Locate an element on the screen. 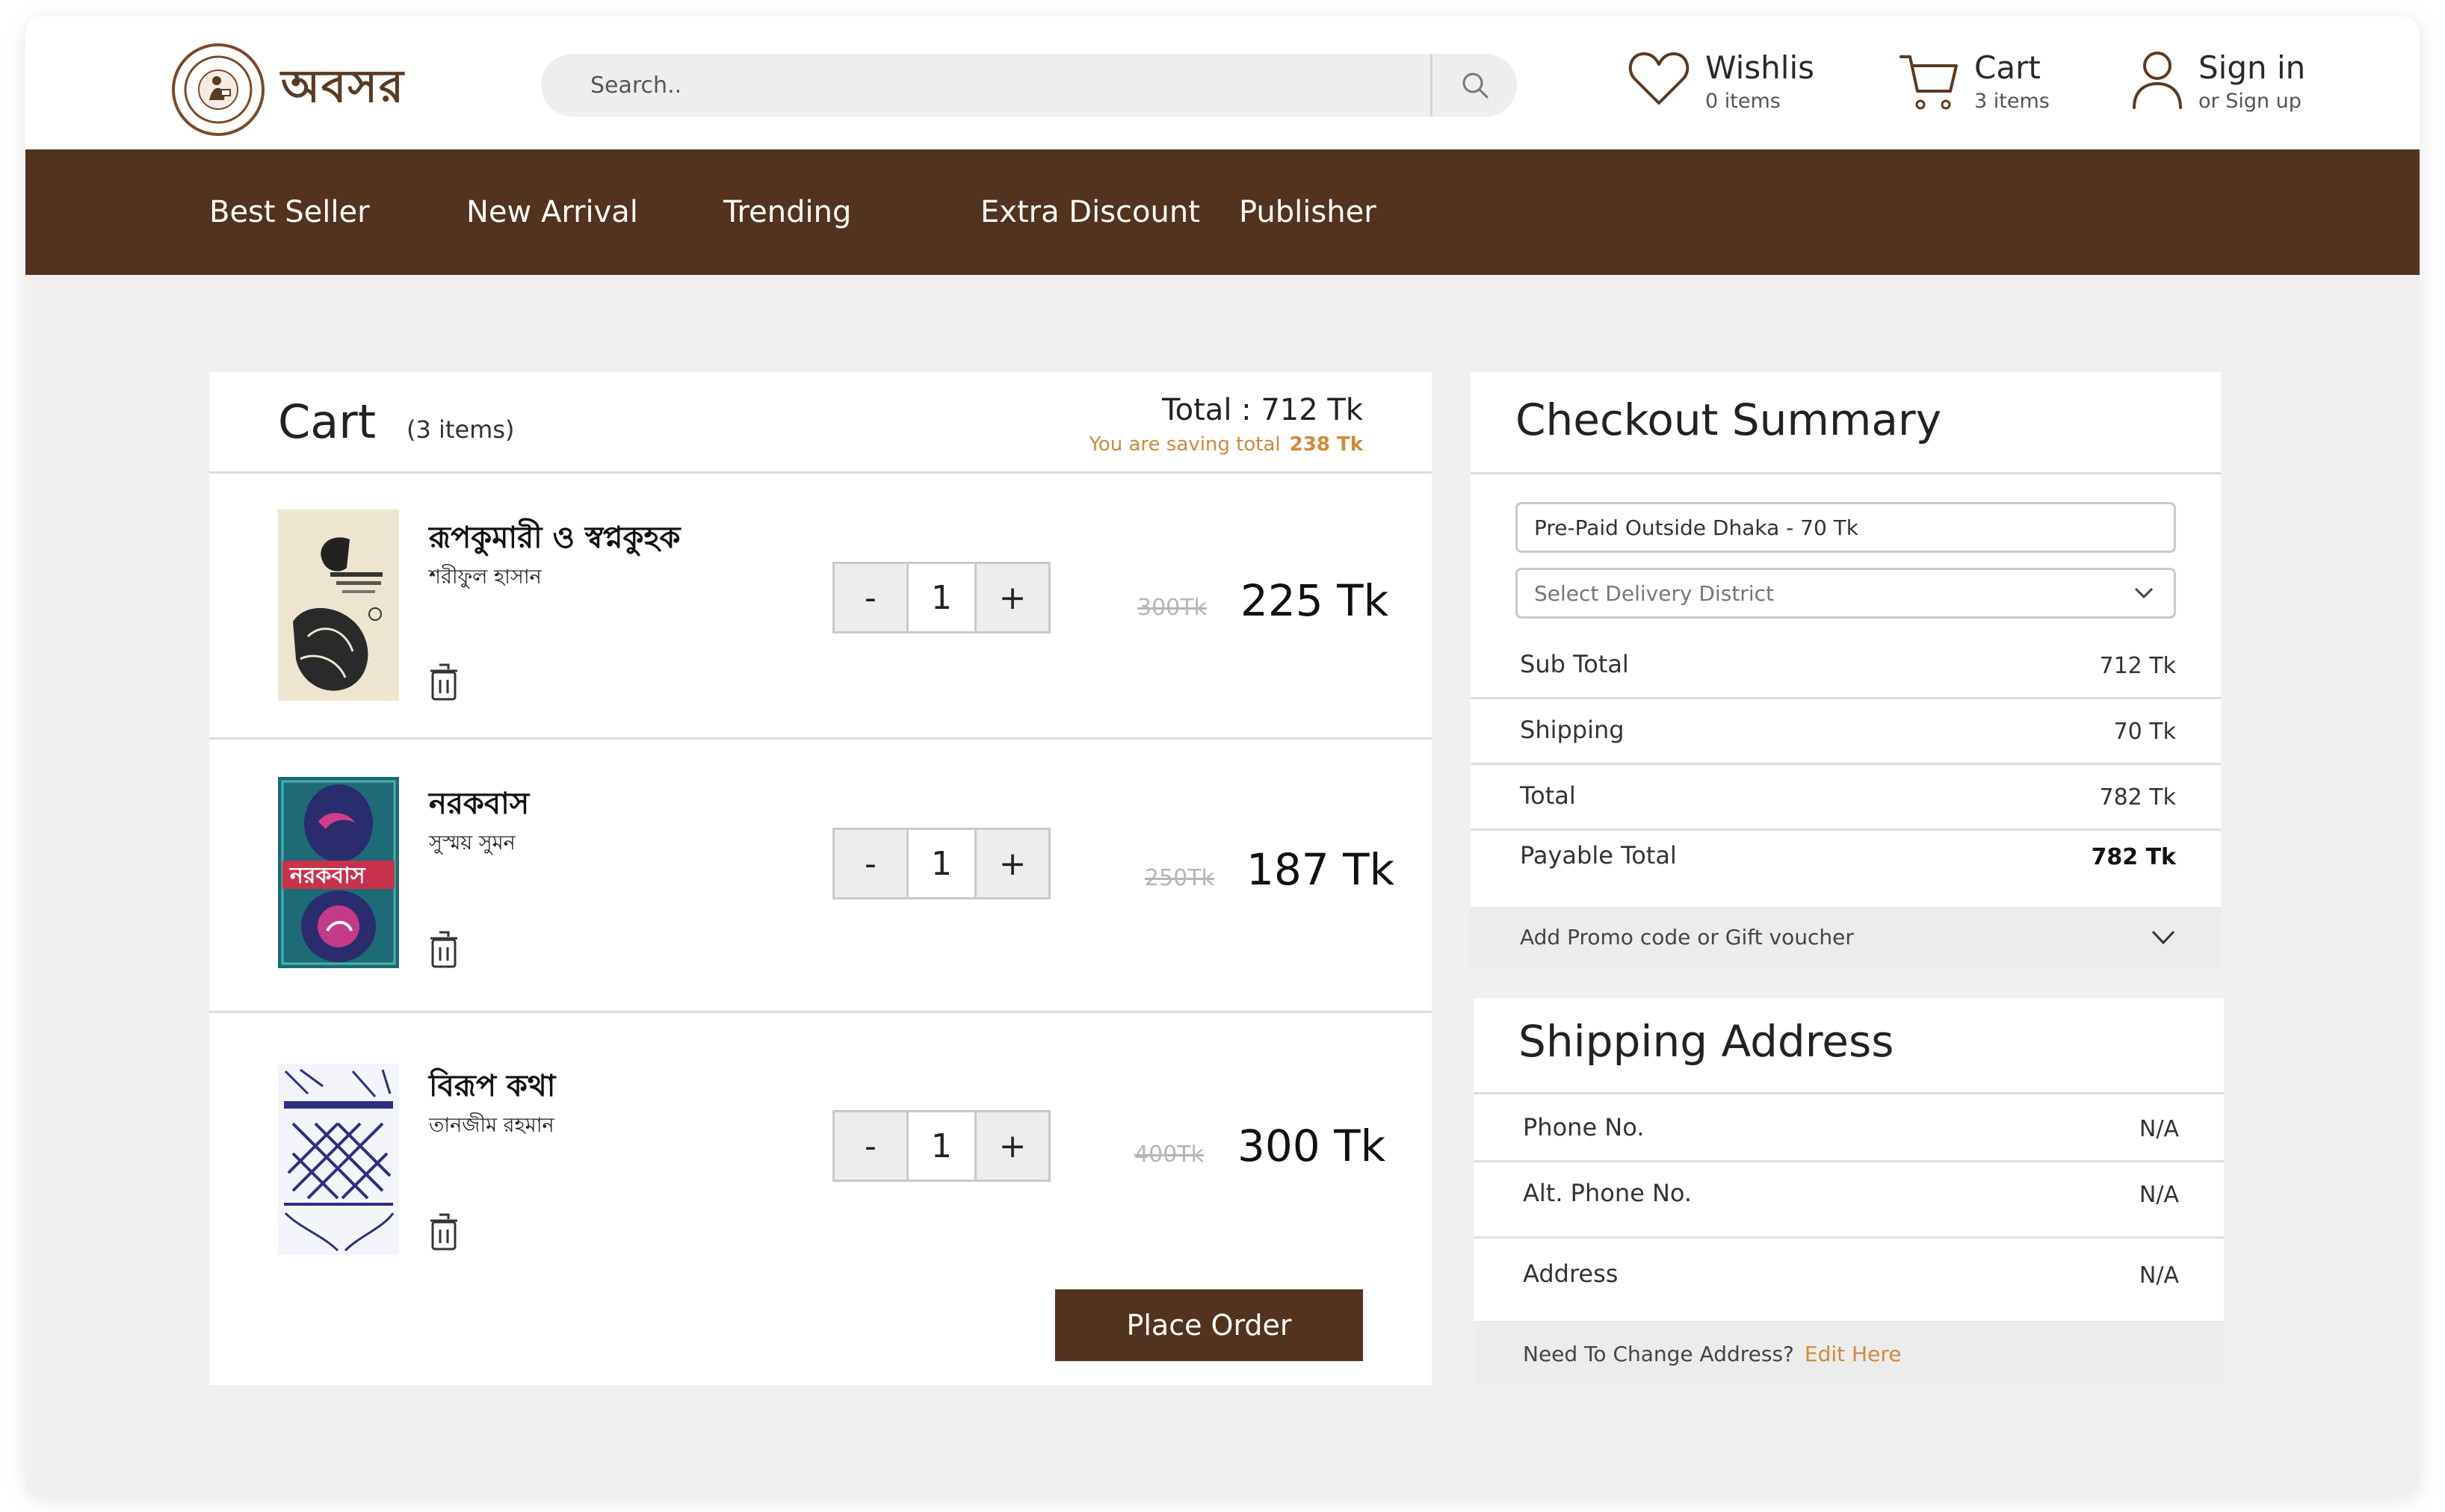 The width and height of the screenshot is (2445, 1512). summary-label: Shipping is located at coordinates (1572, 730).